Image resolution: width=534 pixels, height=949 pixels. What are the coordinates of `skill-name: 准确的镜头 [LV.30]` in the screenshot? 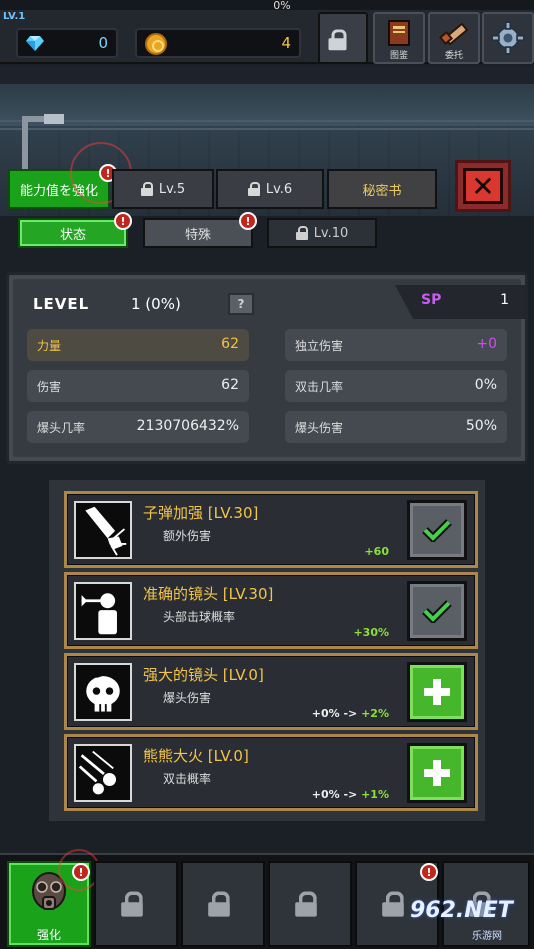 It's located at (208, 594).